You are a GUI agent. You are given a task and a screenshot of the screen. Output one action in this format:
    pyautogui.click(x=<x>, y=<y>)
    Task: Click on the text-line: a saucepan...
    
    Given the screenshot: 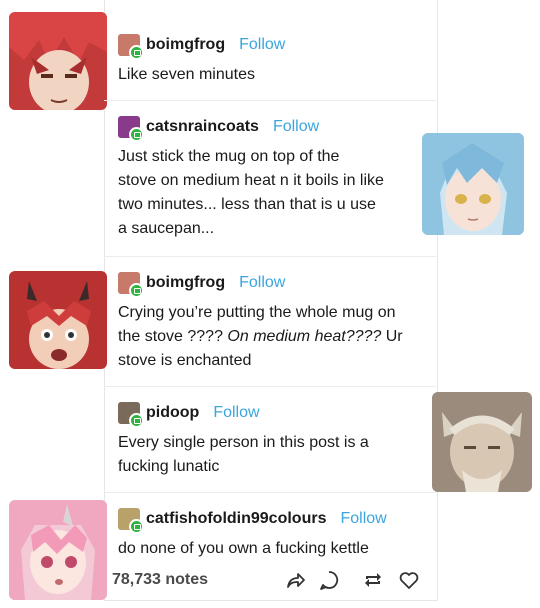 What is the action you would take?
    pyautogui.click(x=166, y=228)
    